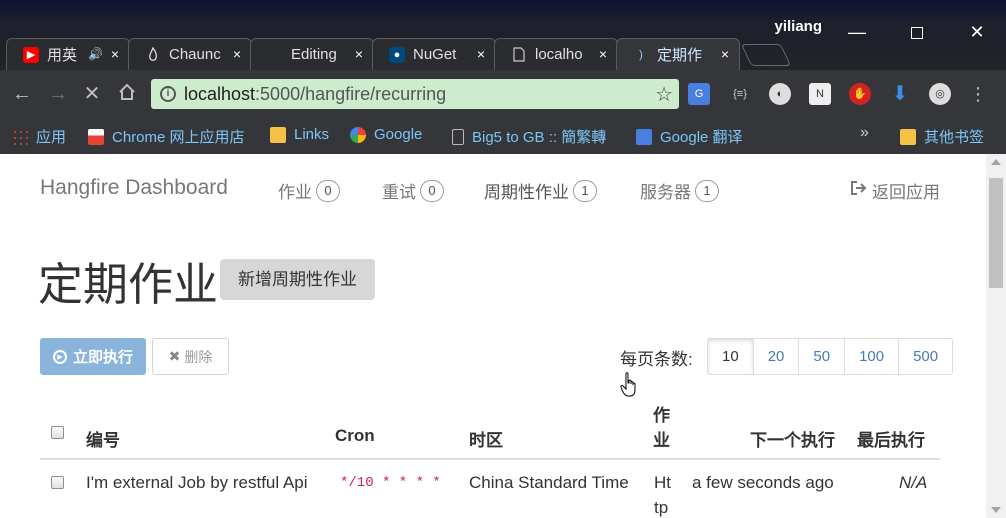 The height and width of the screenshot is (518, 1006). Describe the element at coordinates (549, 482) in the screenshot. I see `timezone-cell: China Standard Time` at that location.